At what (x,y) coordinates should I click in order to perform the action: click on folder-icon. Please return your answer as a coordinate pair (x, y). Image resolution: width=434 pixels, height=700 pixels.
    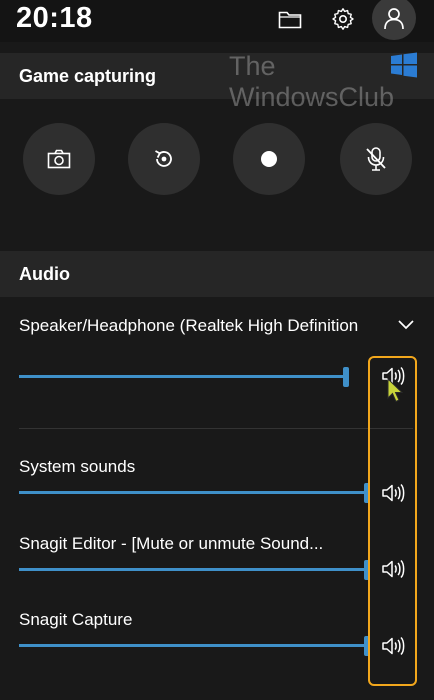
    Looking at the image, I should click on (290, 19).